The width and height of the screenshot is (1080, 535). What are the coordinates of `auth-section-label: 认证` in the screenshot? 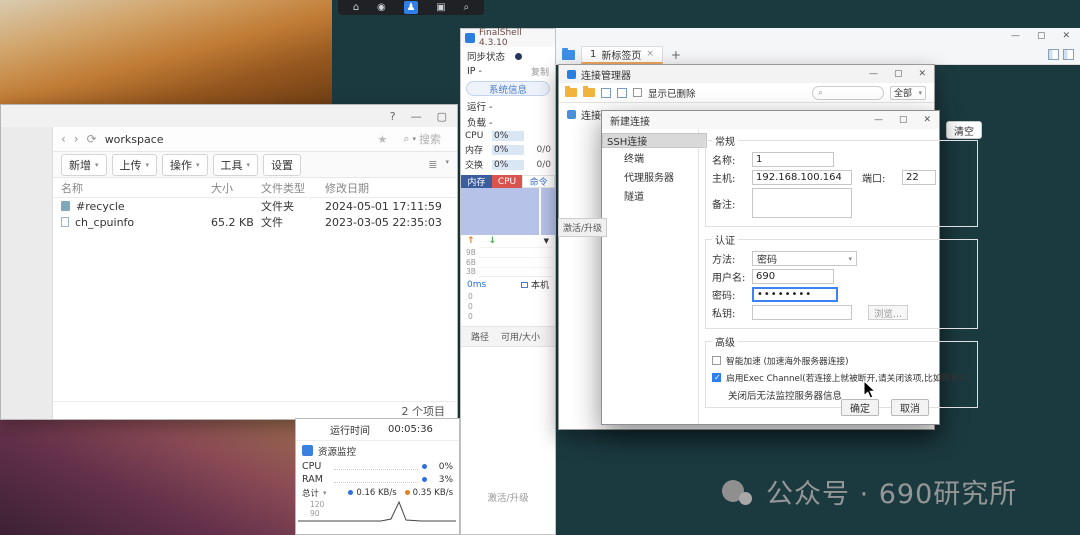 It's located at (725, 241).